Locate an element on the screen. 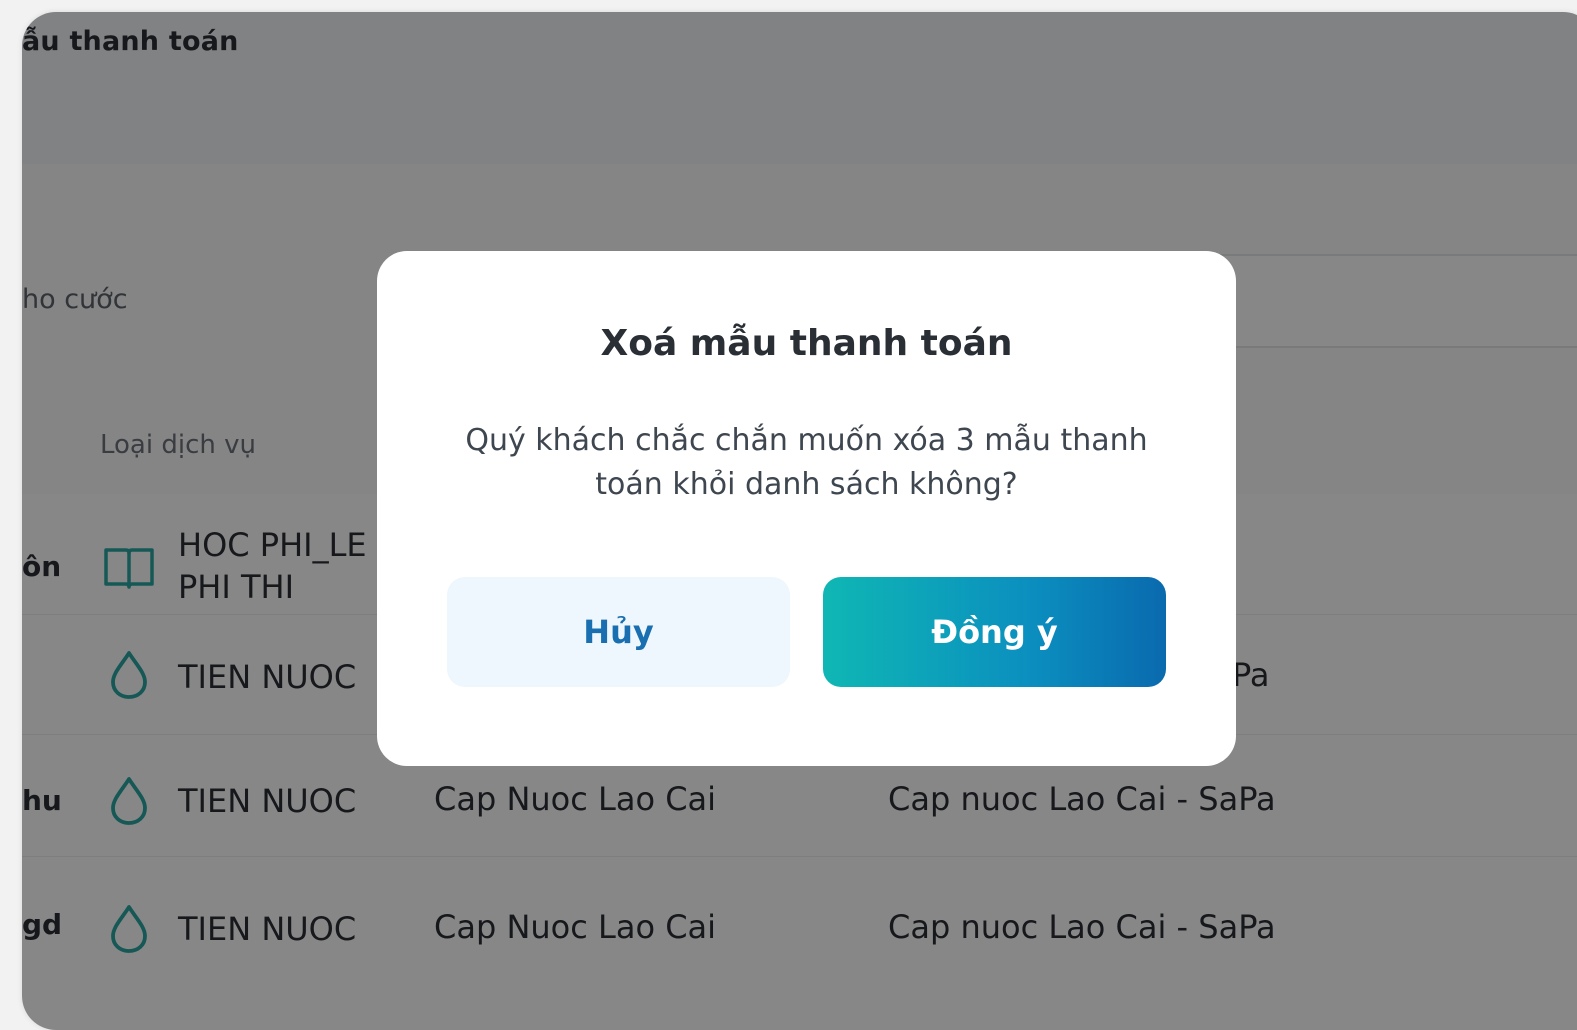 The image size is (1577, 1030). cancel-button: Hủy is located at coordinates (618, 632).